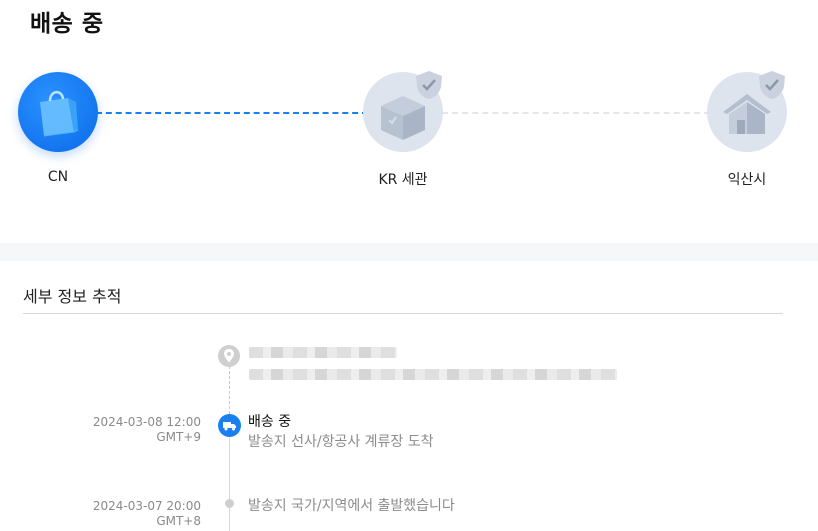 The width and height of the screenshot is (818, 531). What do you see at coordinates (126, 430) in the screenshot?
I see `event-timestamp: 2024-03-08 12:00 GMT+9` at bounding box center [126, 430].